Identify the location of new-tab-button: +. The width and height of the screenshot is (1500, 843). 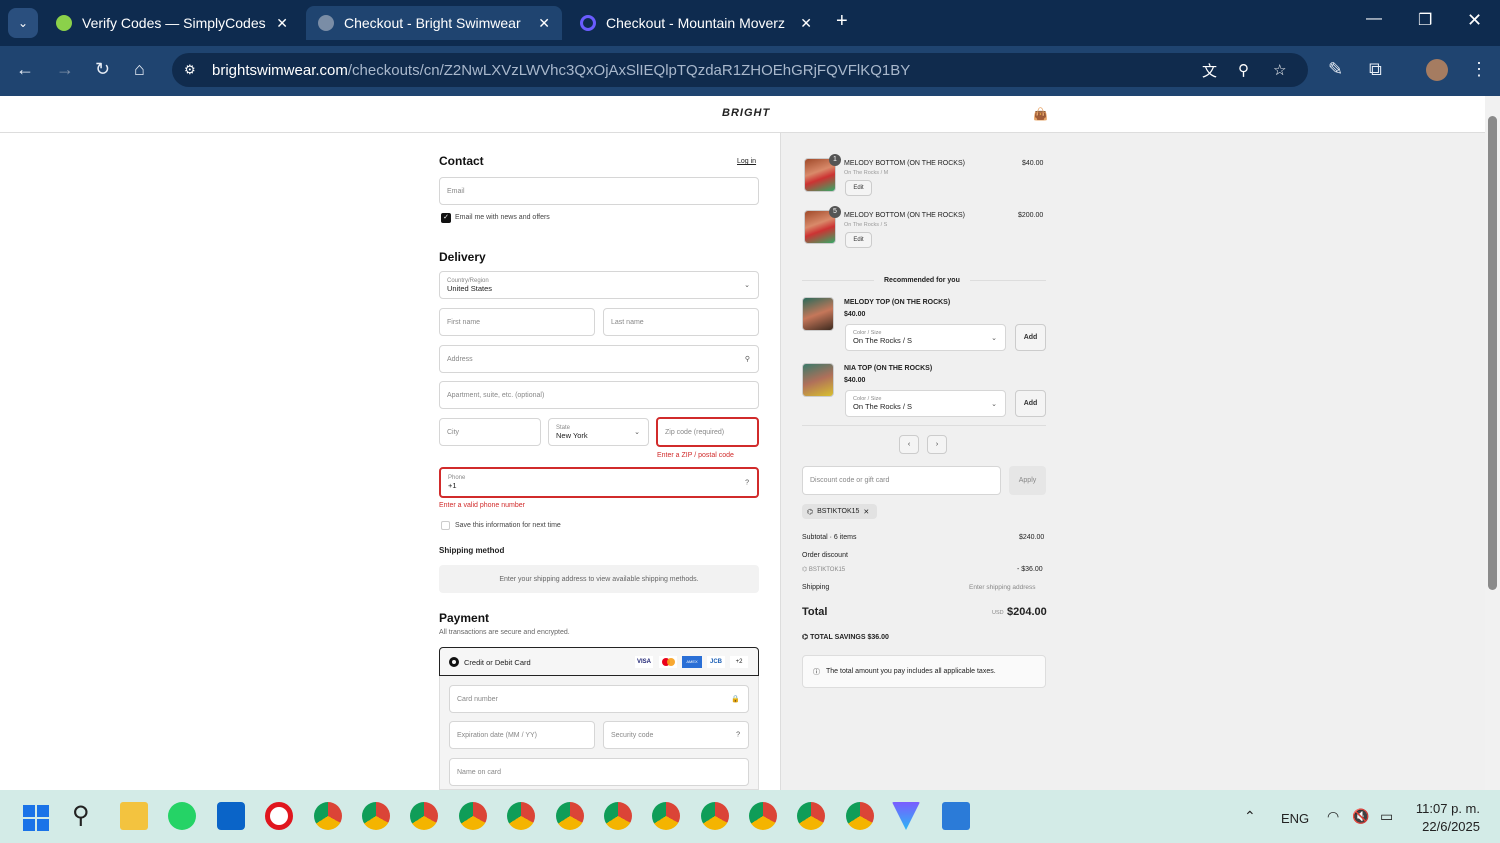
(842, 21).